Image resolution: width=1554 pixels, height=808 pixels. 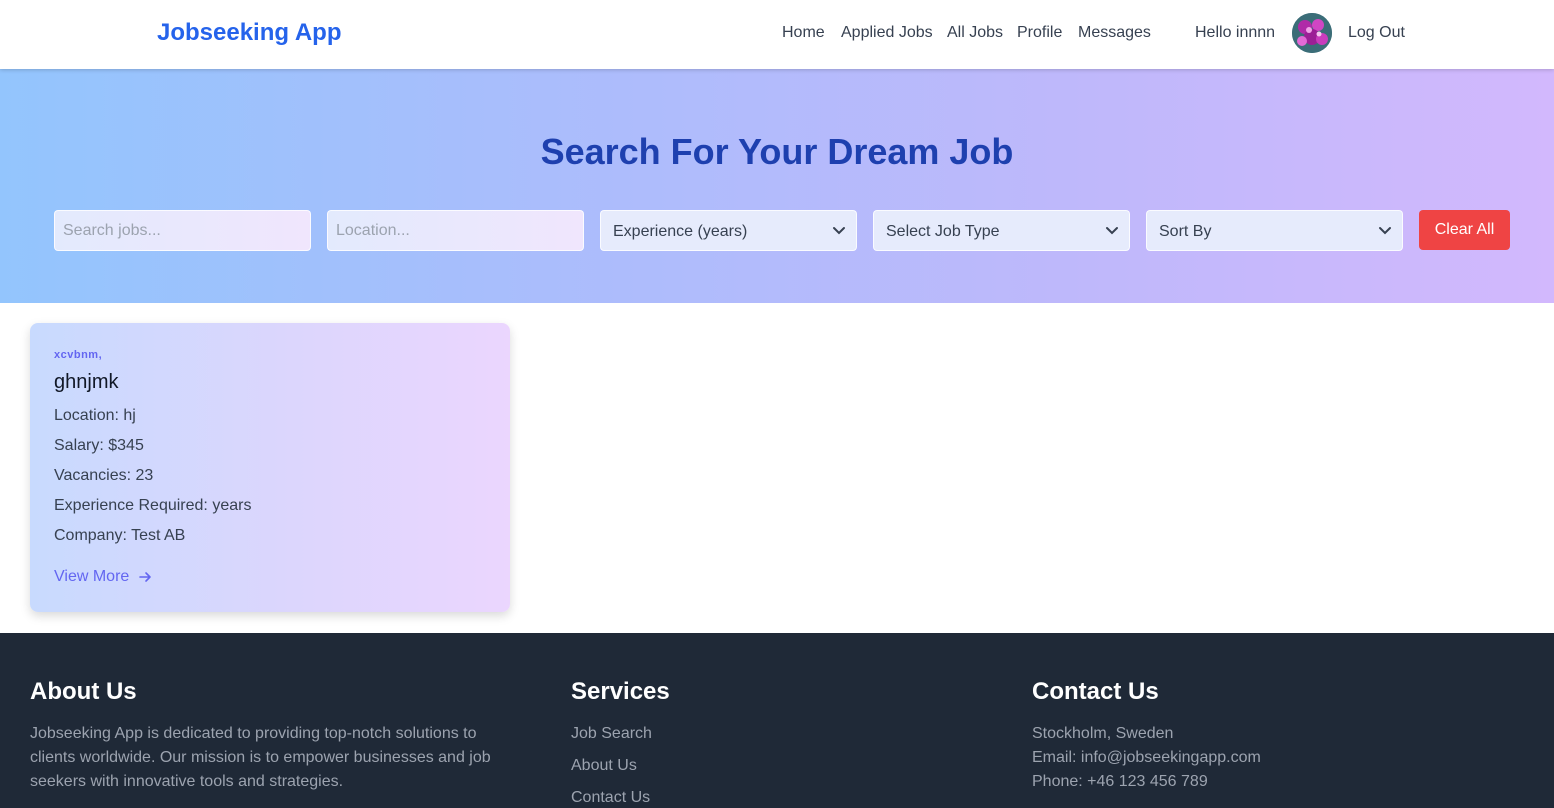 What do you see at coordinates (1095, 691) in the screenshot?
I see `footer-contact-title: Contact Us` at bounding box center [1095, 691].